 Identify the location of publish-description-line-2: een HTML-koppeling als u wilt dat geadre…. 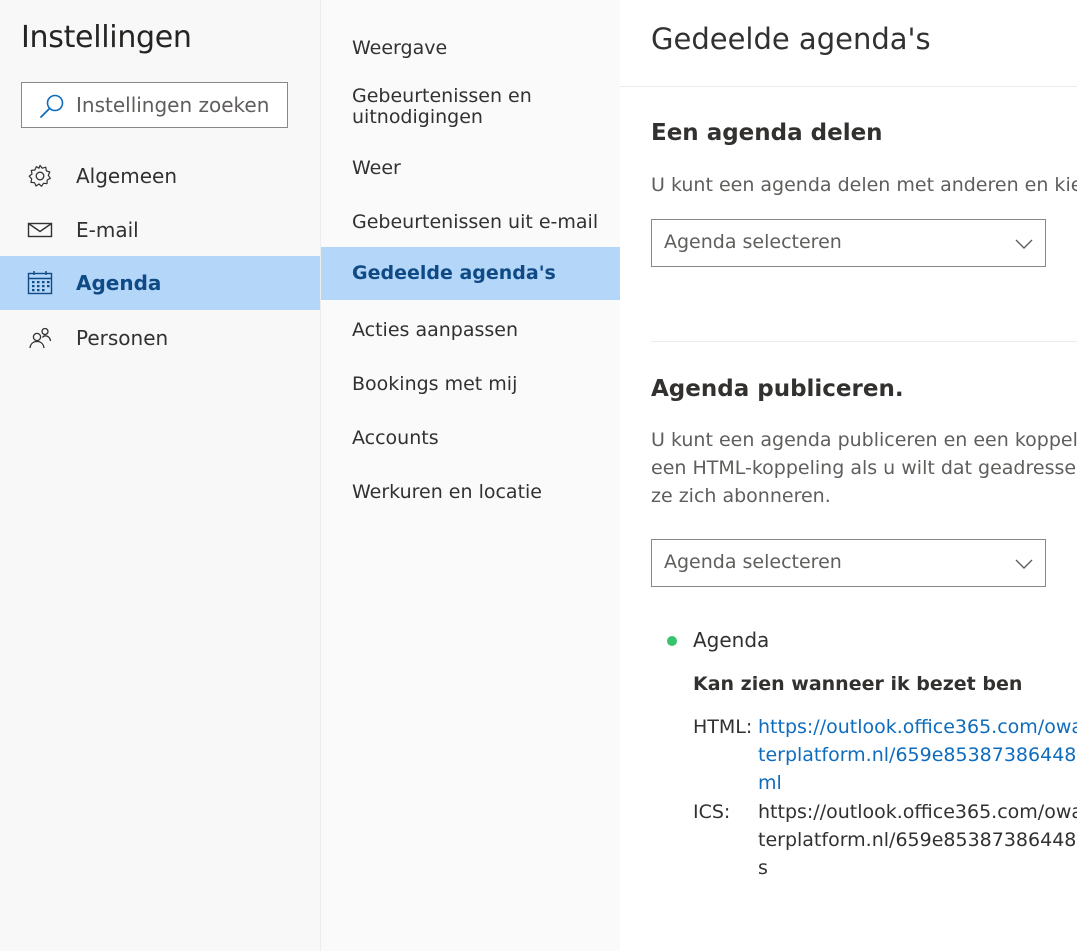
(864, 468).